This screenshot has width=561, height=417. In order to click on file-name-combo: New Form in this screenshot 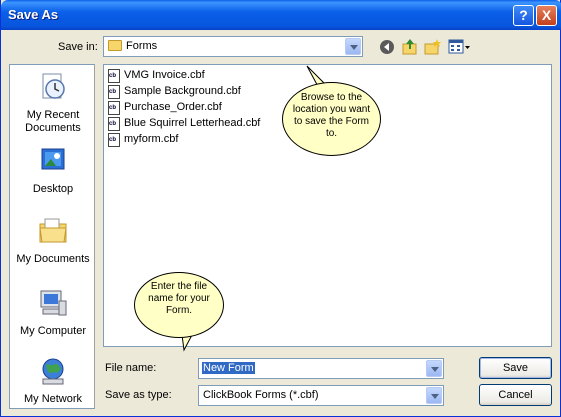, I will do `click(321, 368)`.